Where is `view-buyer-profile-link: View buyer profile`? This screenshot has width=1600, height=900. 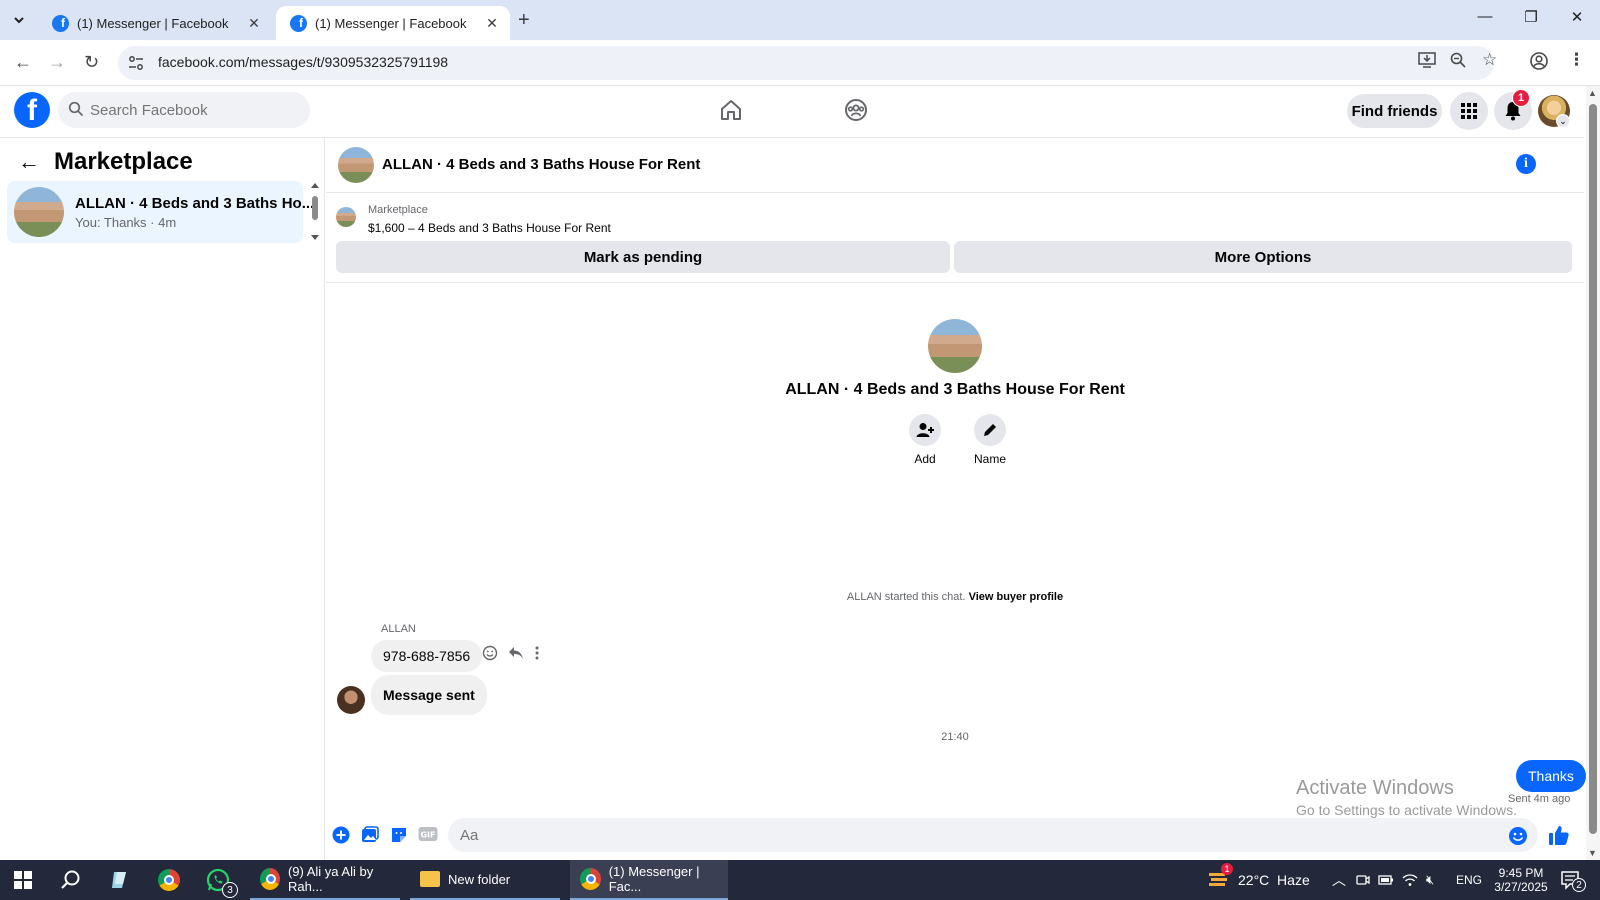
view-buyer-profile-link: View buyer profile is located at coordinates (1016, 597).